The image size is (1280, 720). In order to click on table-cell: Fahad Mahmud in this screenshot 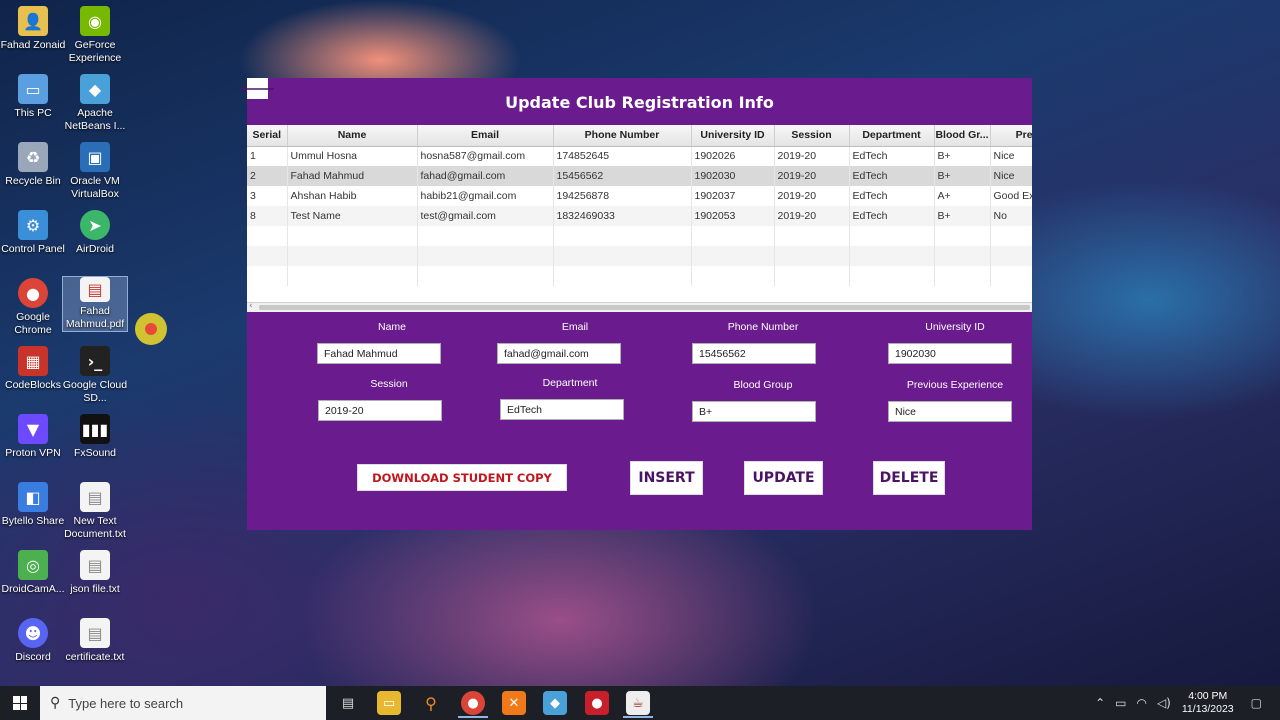, I will do `click(352, 176)`.